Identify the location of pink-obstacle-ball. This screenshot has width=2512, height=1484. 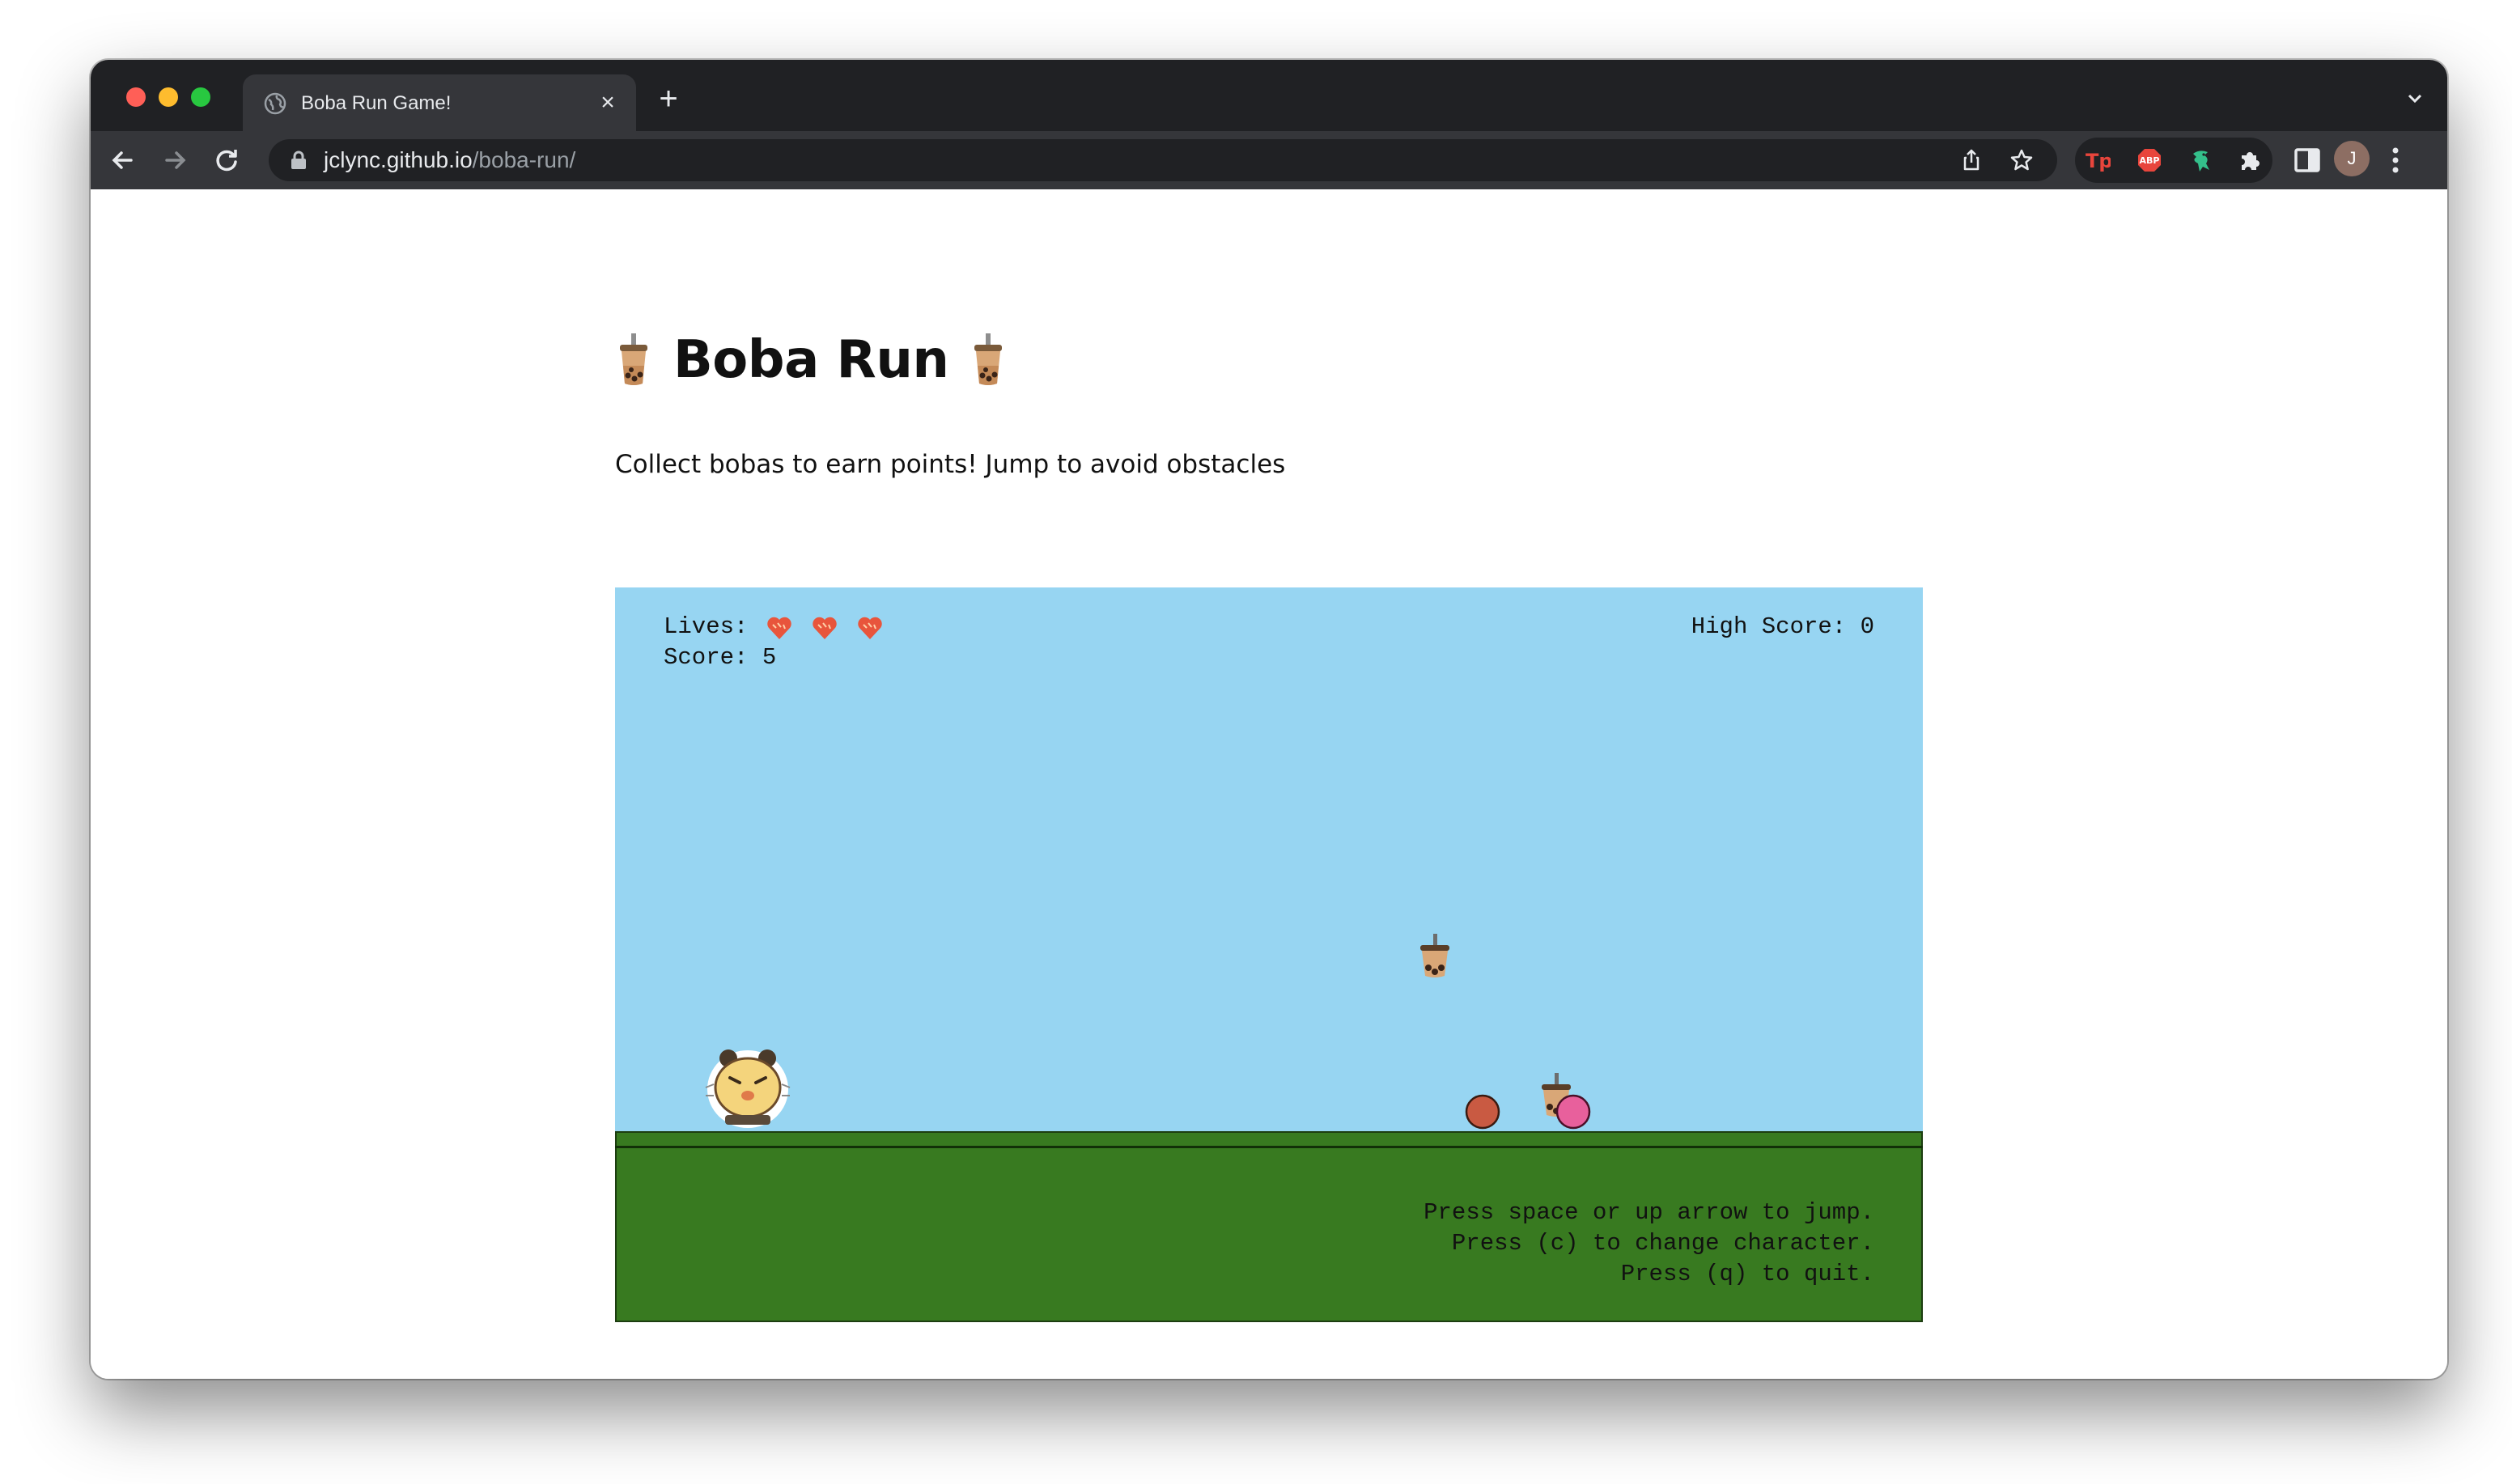
(1573, 1112).